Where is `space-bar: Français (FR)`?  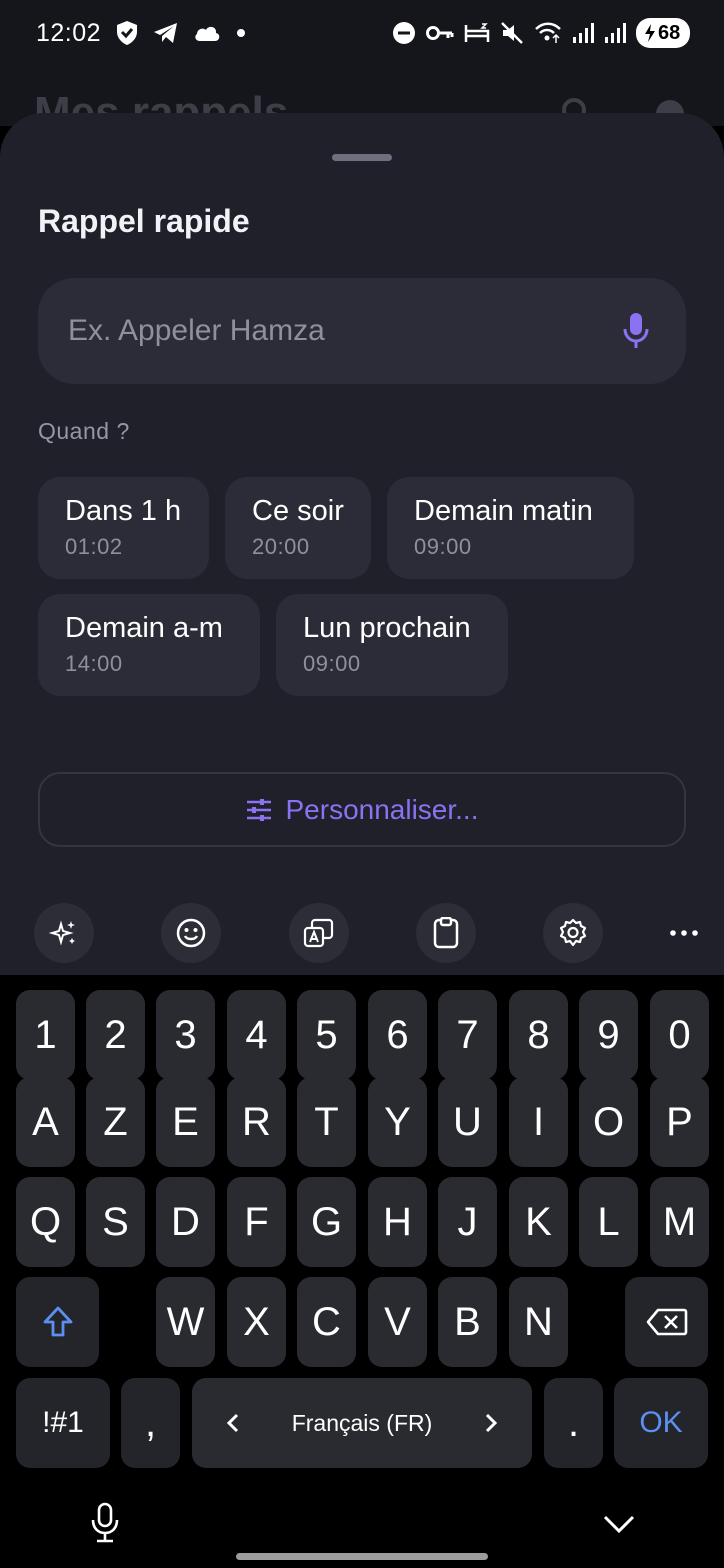 space-bar: Français (FR) is located at coordinates (362, 1423).